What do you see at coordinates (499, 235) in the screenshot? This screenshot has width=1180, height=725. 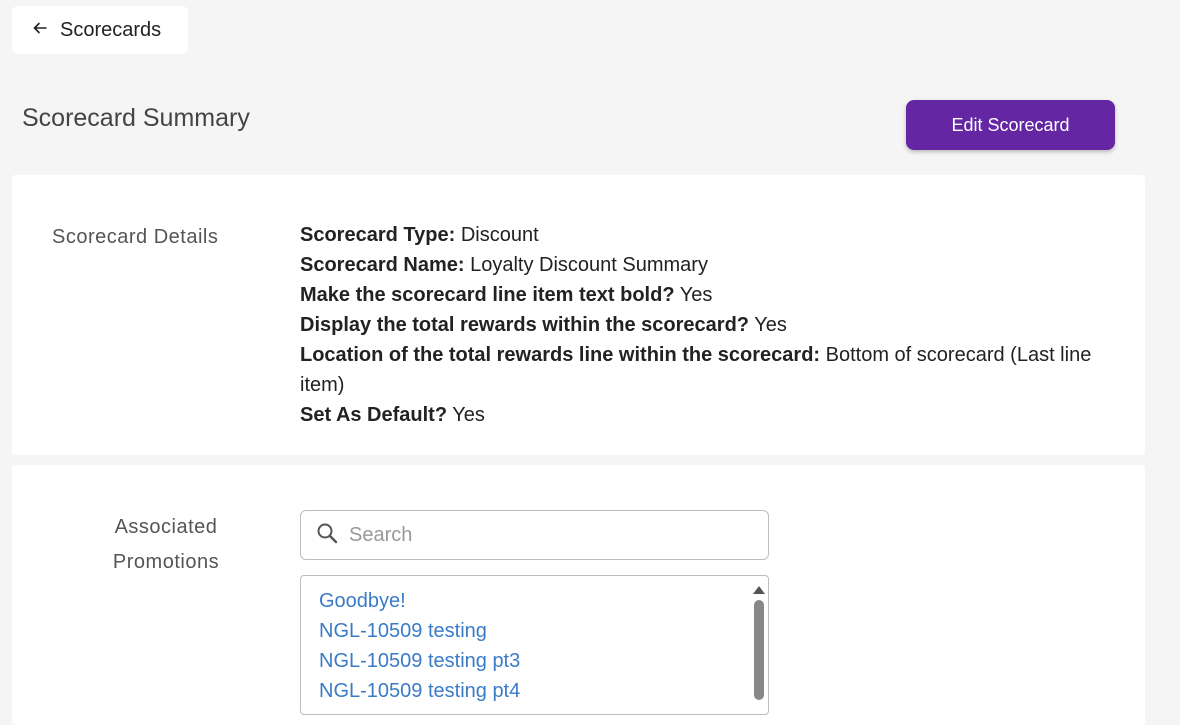 I see `detail-value: Discount` at bounding box center [499, 235].